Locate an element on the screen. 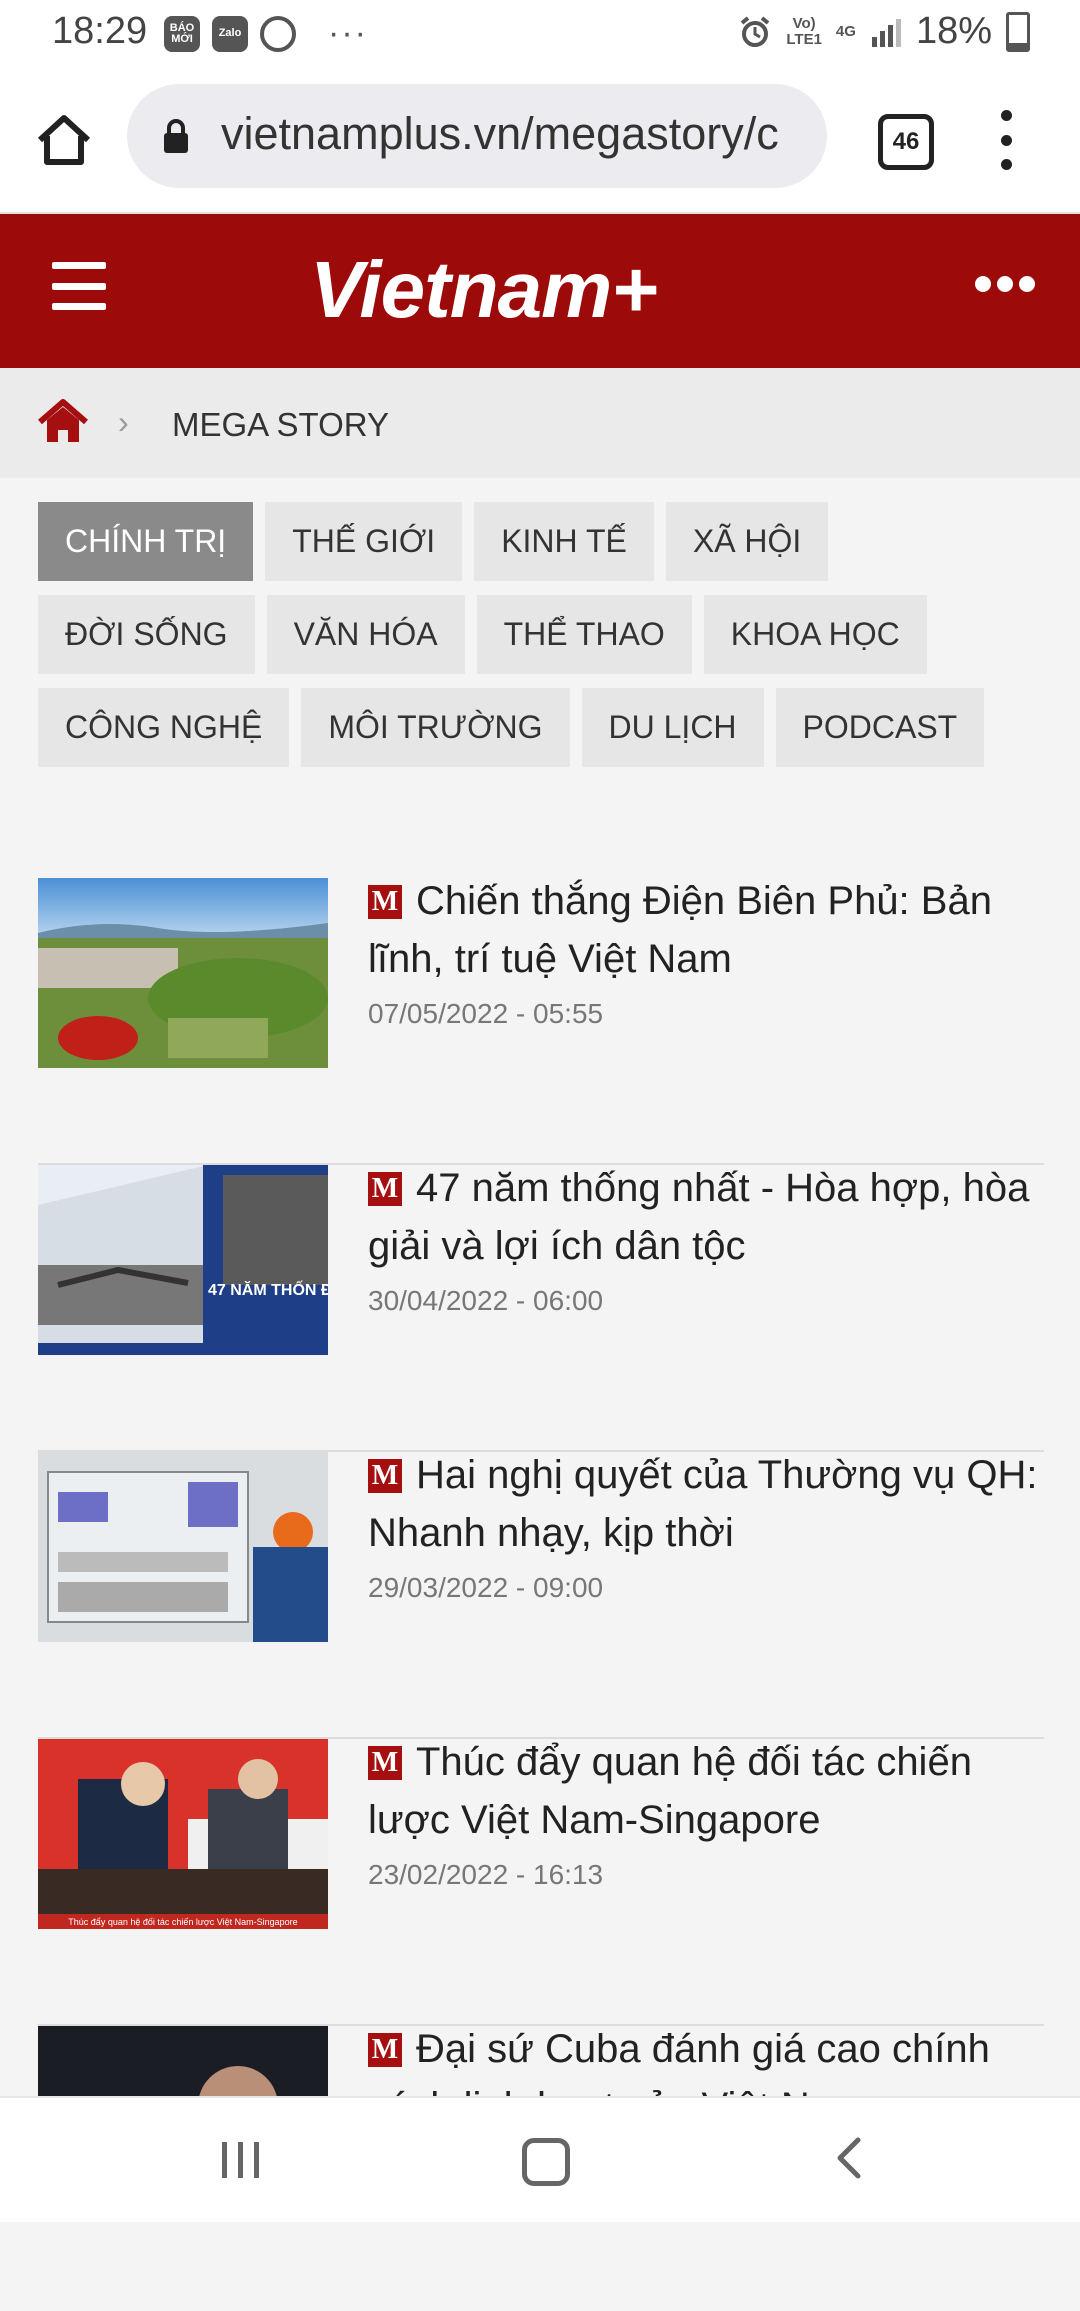 The height and width of the screenshot is (2311, 1080). category-row: CHÍNH TRỊ THẾ GIỚI KINH TẾ XÃ HỘI is located at coordinates (543, 541).